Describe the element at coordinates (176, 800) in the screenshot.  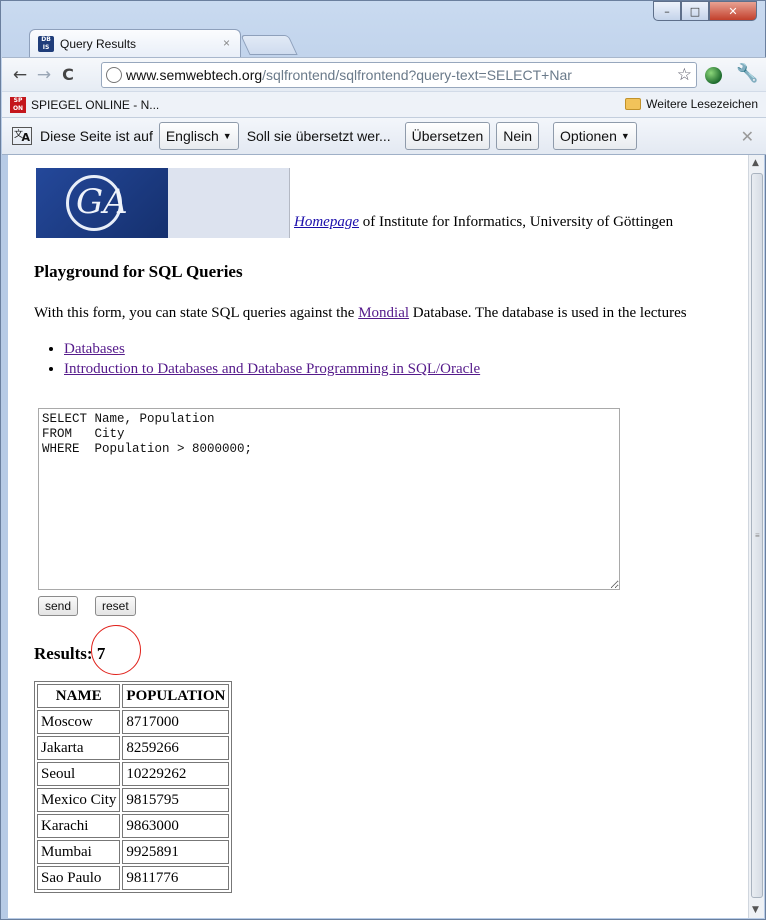
I see `cell-population: 9815795` at that location.